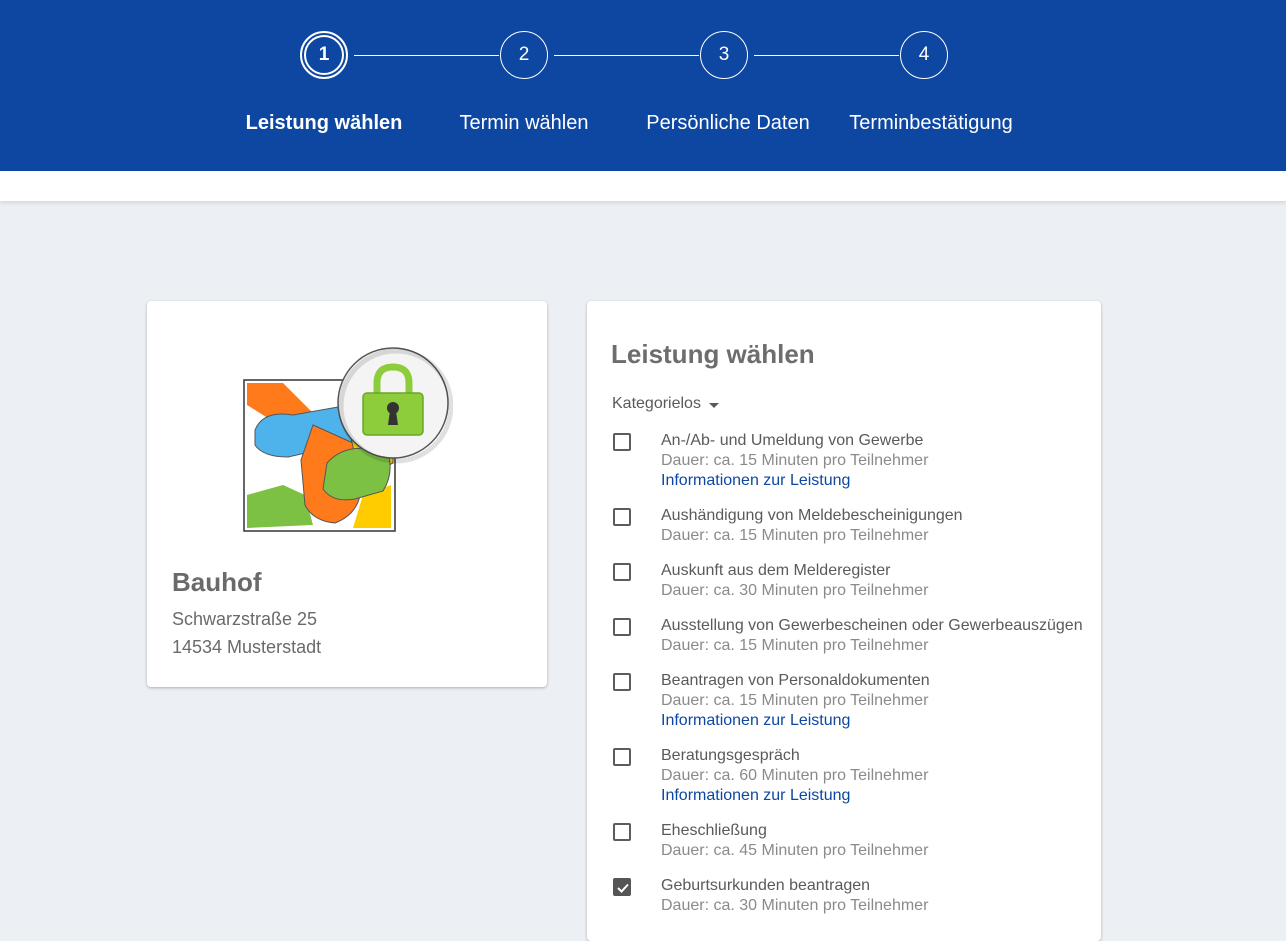 The image size is (1286, 941). I want to click on service-section-title: Leistung wählen, so click(713, 354).